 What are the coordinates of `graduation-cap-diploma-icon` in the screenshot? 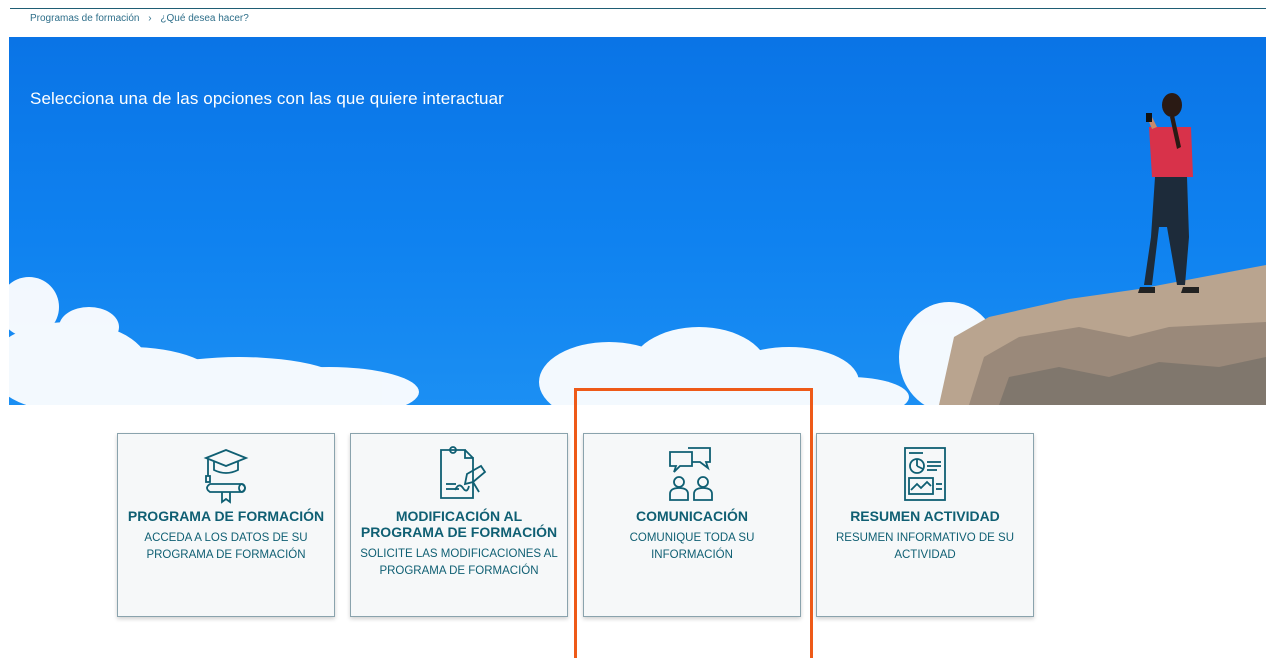 It's located at (226, 474).